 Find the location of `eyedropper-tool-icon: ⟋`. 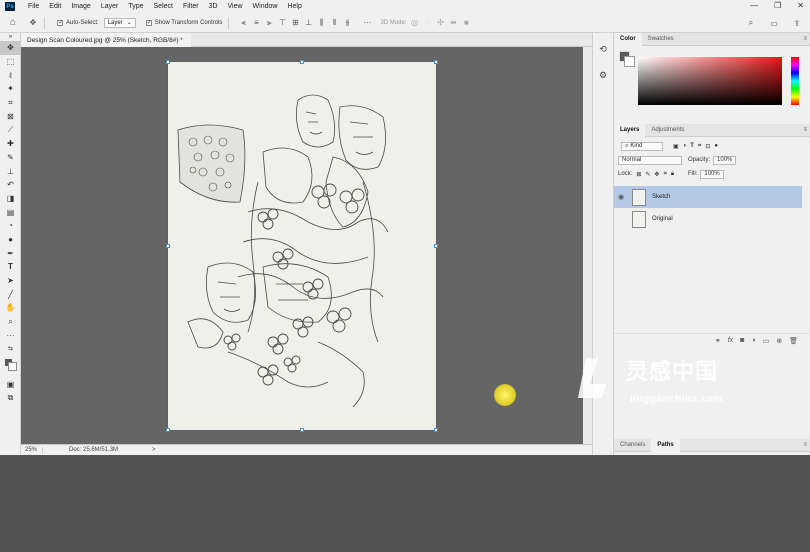

eyedropper-tool-icon: ⟋ is located at coordinates (10, 130).